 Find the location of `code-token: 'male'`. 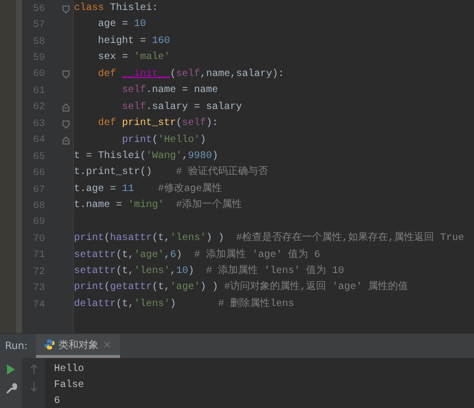

code-token: 'male' is located at coordinates (152, 58).